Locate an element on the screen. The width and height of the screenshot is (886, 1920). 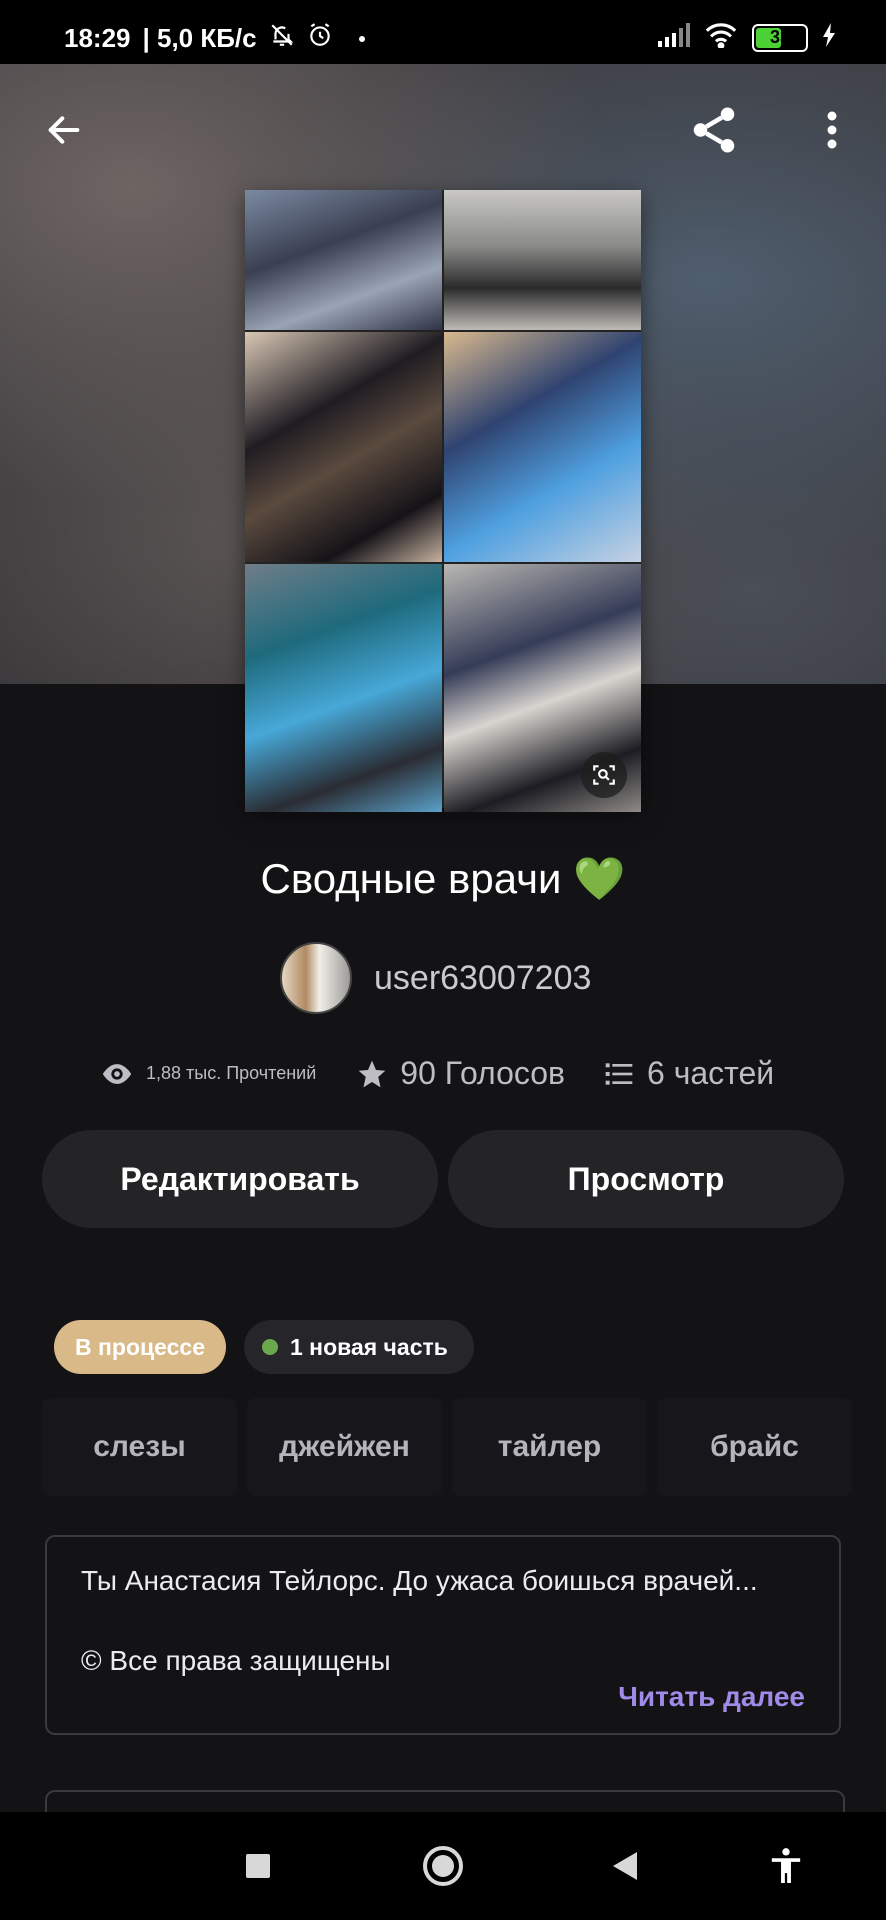
parts-stat: 6 частей is located at coordinates (688, 1073).